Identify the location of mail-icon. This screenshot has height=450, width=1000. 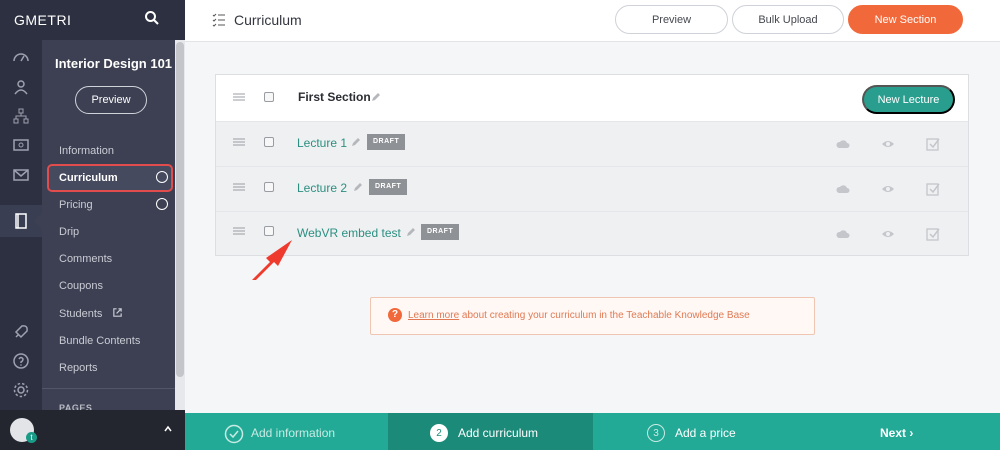
(21, 175).